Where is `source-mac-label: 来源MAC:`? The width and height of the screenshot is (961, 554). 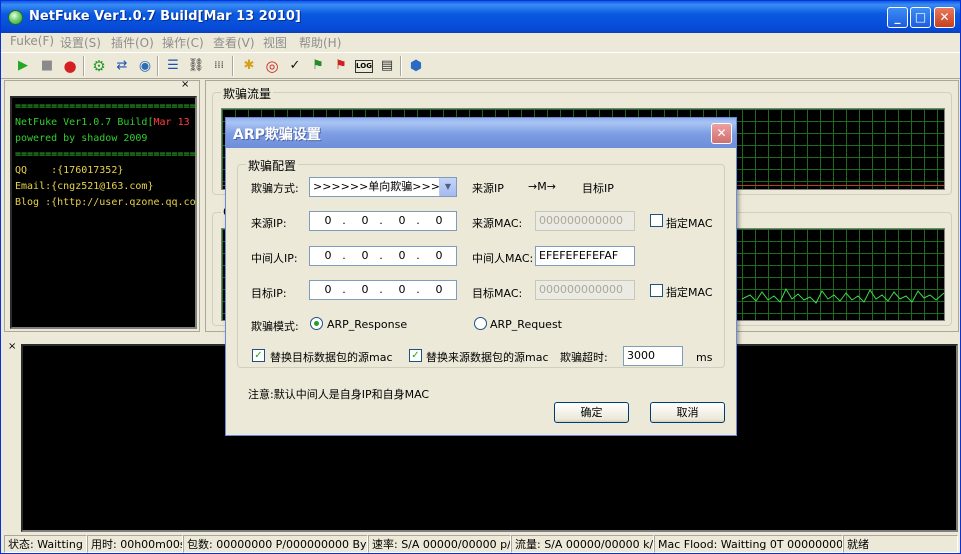 source-mac-label: 来源MAC: is located at coordinates (497, 223).